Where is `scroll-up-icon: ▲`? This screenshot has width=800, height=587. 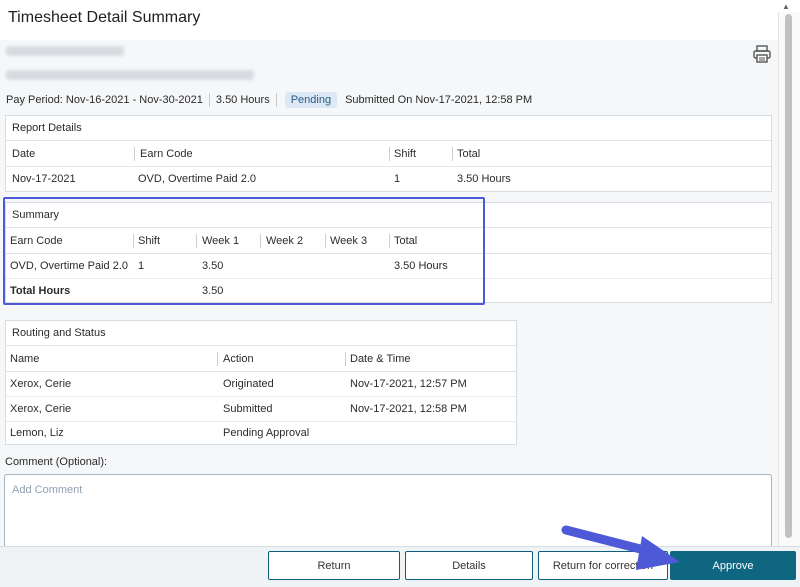
scroll-up-icon: ▲ is located at coordinates (787, 6).